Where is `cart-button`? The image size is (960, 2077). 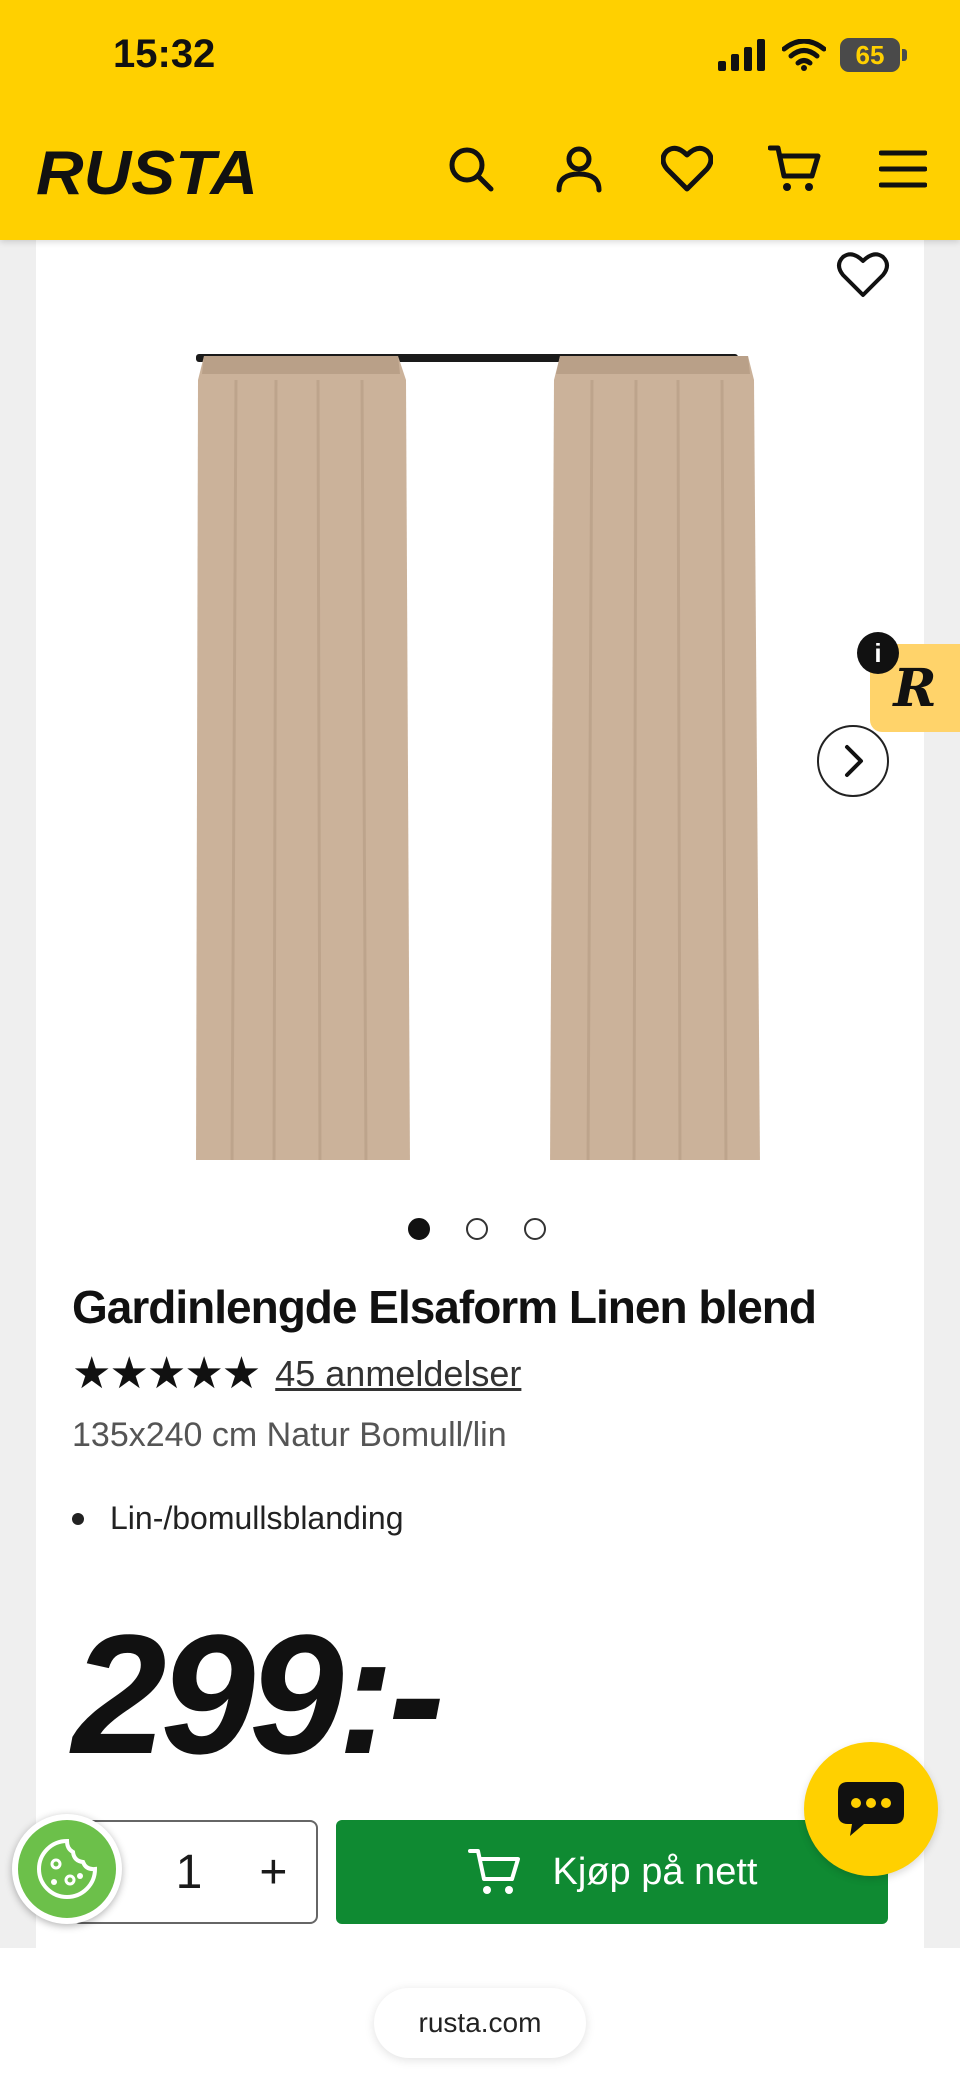 cart-button is located at coordinates (795, 169).